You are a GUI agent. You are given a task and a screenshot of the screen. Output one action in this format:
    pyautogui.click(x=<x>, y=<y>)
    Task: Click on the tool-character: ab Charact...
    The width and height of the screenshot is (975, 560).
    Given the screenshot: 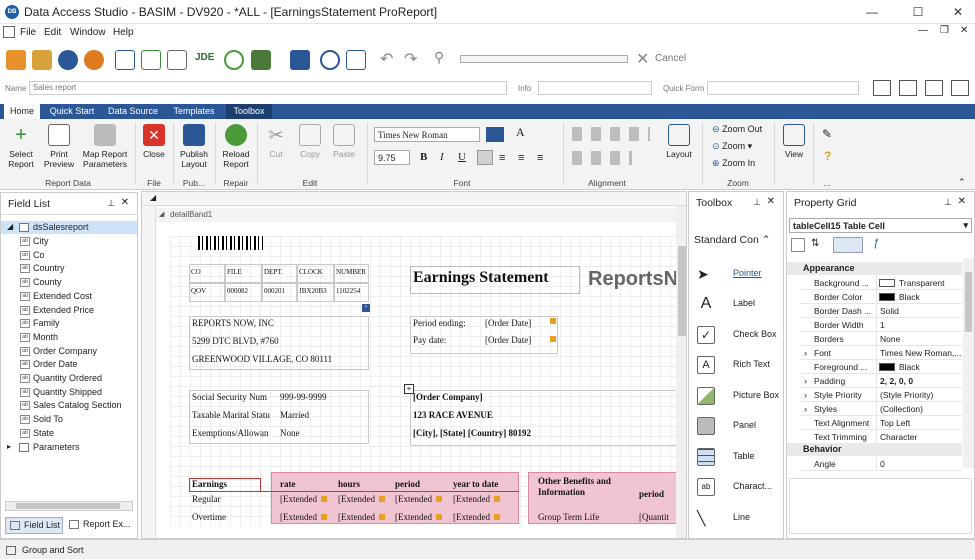 What is the action you would take?
    pyautogui.click(x=734, y=486)
    